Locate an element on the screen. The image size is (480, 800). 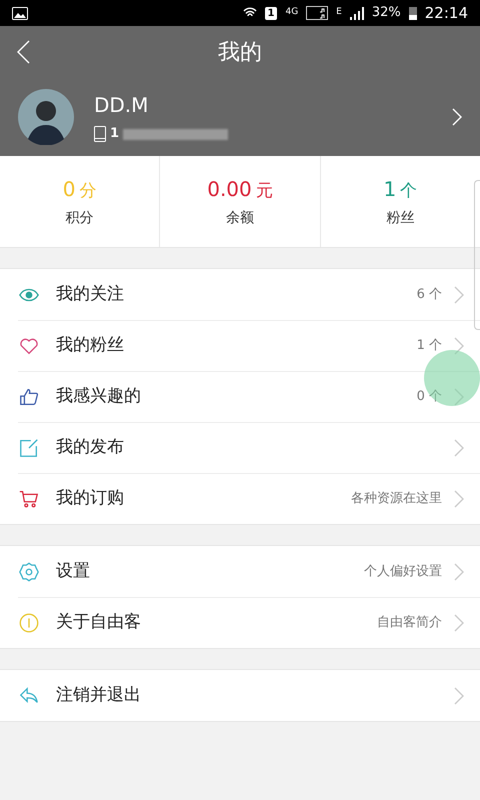
menu-item: 我的订购 各种资源在这里 is located at coordinates (240, 498).